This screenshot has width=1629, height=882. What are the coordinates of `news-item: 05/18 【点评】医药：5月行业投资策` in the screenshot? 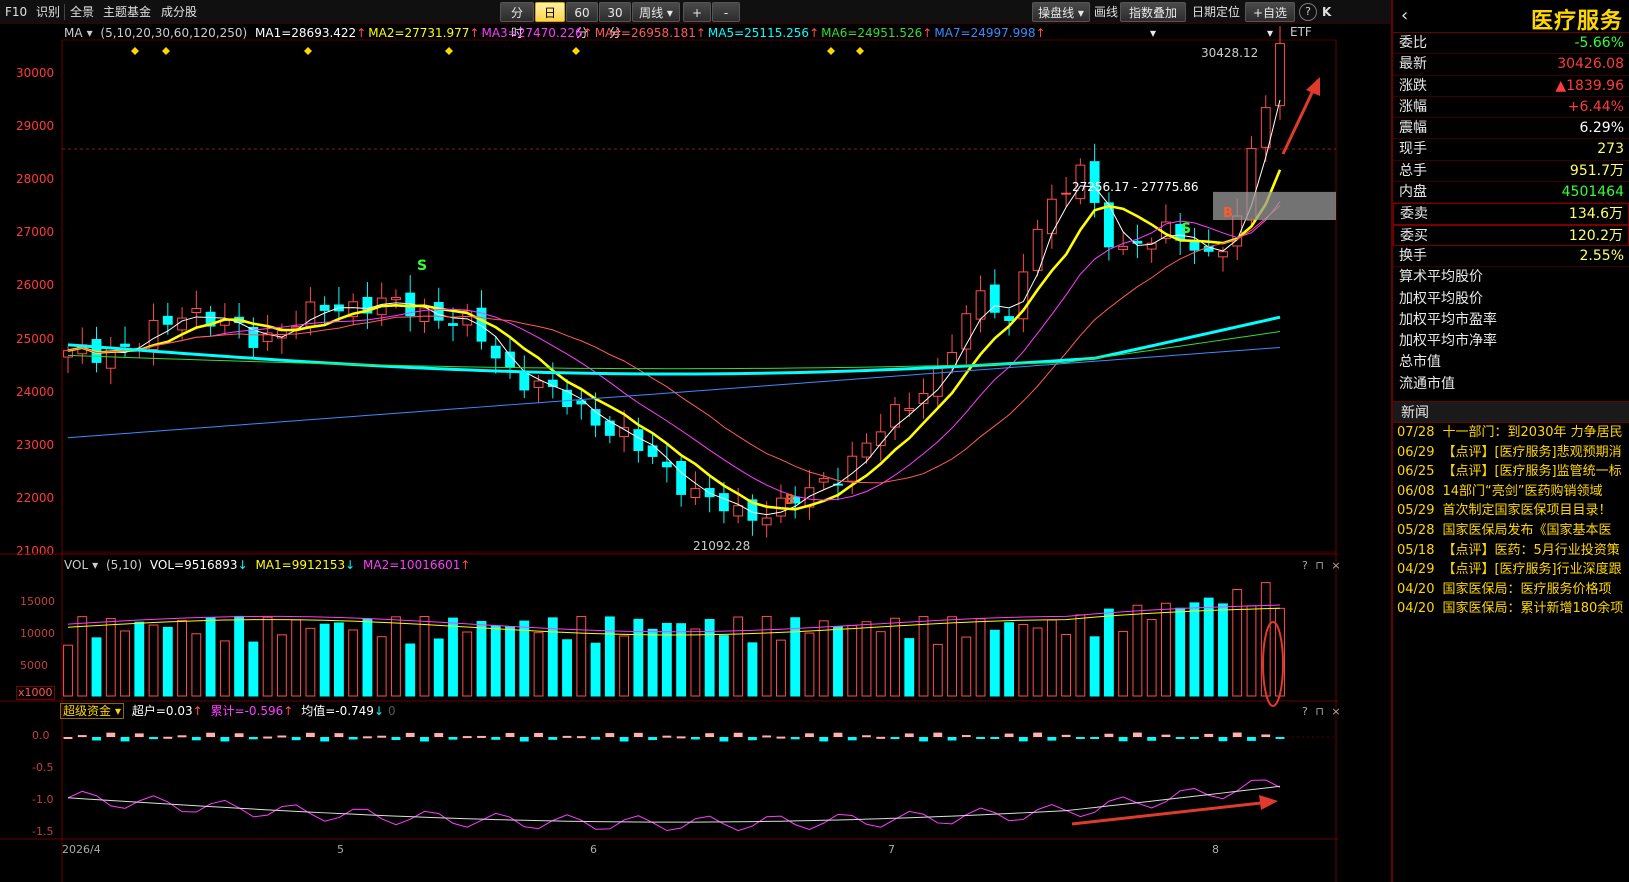 It's located at (1511, 551).